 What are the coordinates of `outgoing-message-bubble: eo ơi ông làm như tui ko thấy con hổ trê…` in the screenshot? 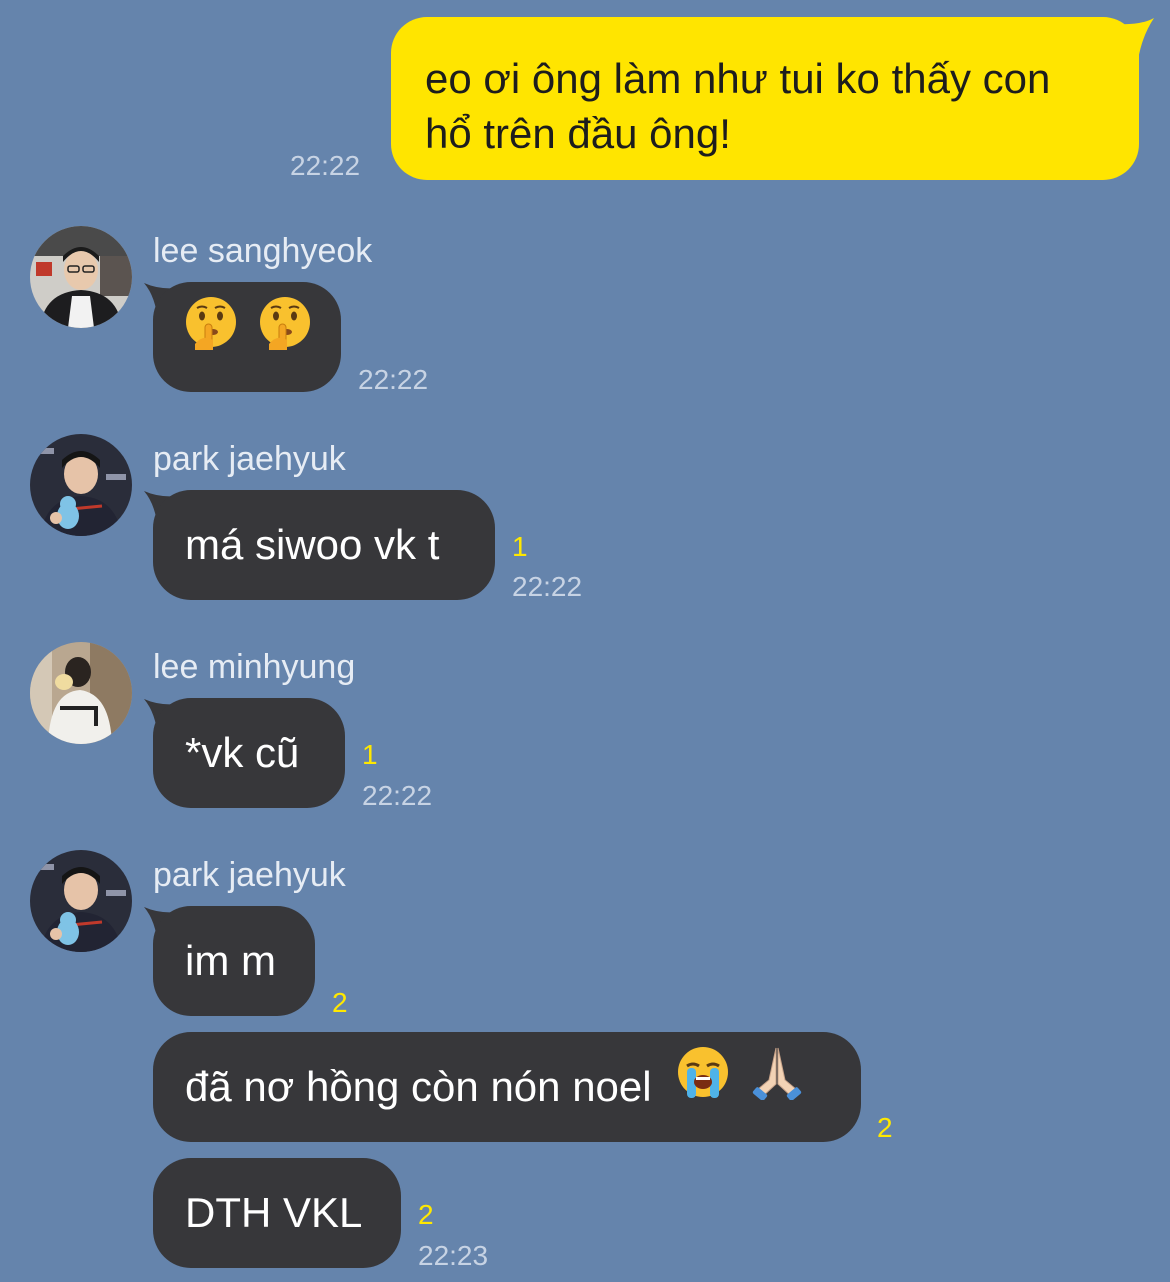 It's located at (765, 98).